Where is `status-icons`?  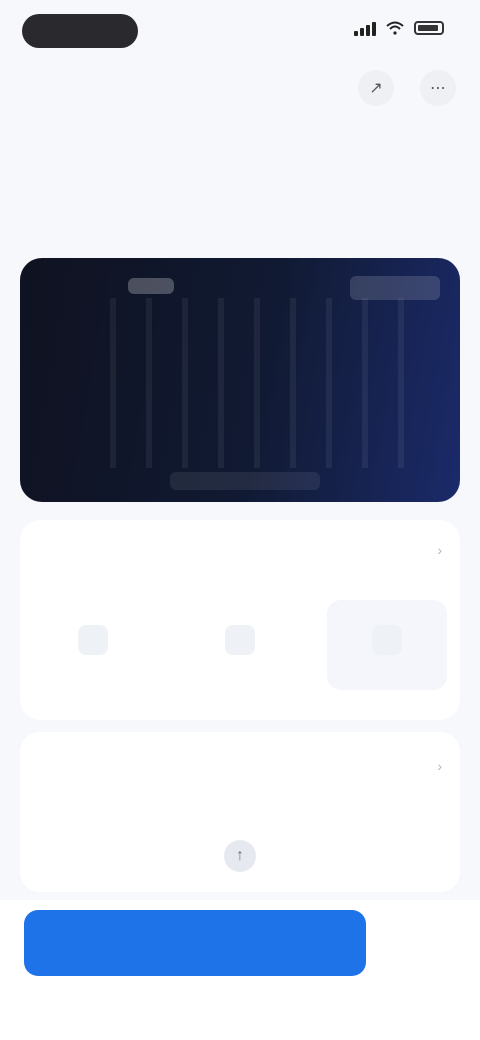 status-icons is located at coordinates (399, 28).